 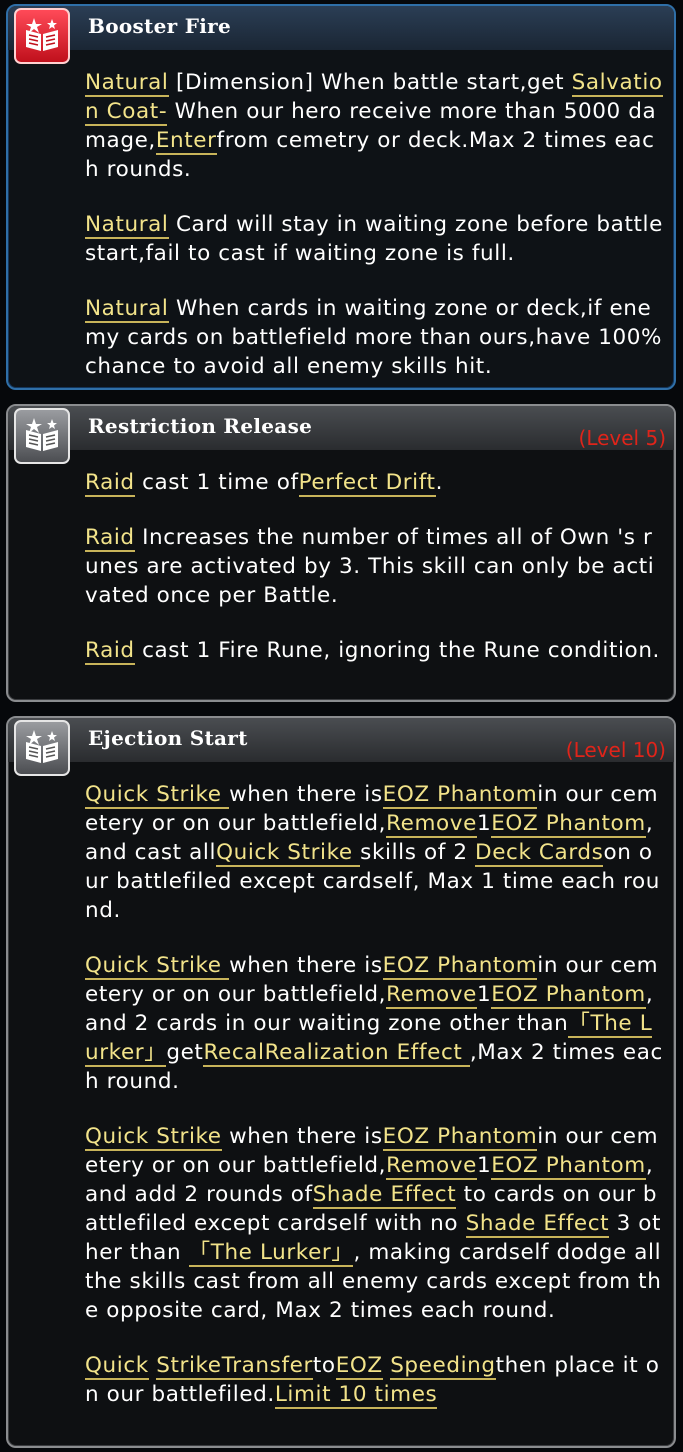 What do you see at coordinates (370, 82) in the screenshot?
I see `skill-text: [Dimension] When battle start,get` at bounding box center [370, 82].